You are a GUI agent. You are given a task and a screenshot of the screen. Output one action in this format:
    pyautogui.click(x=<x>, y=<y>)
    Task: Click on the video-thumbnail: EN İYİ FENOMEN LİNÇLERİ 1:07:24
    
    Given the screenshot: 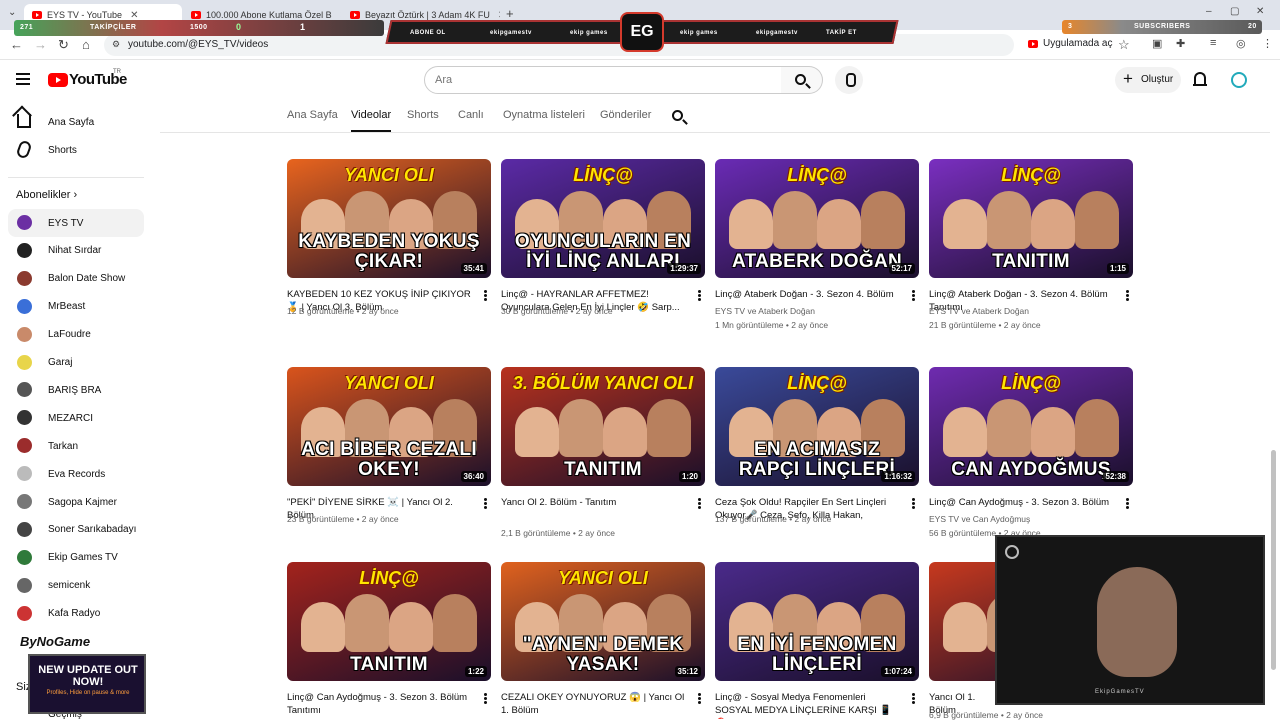 What is the action you would take?
    pyautogui.click(x=817, y=621)
    